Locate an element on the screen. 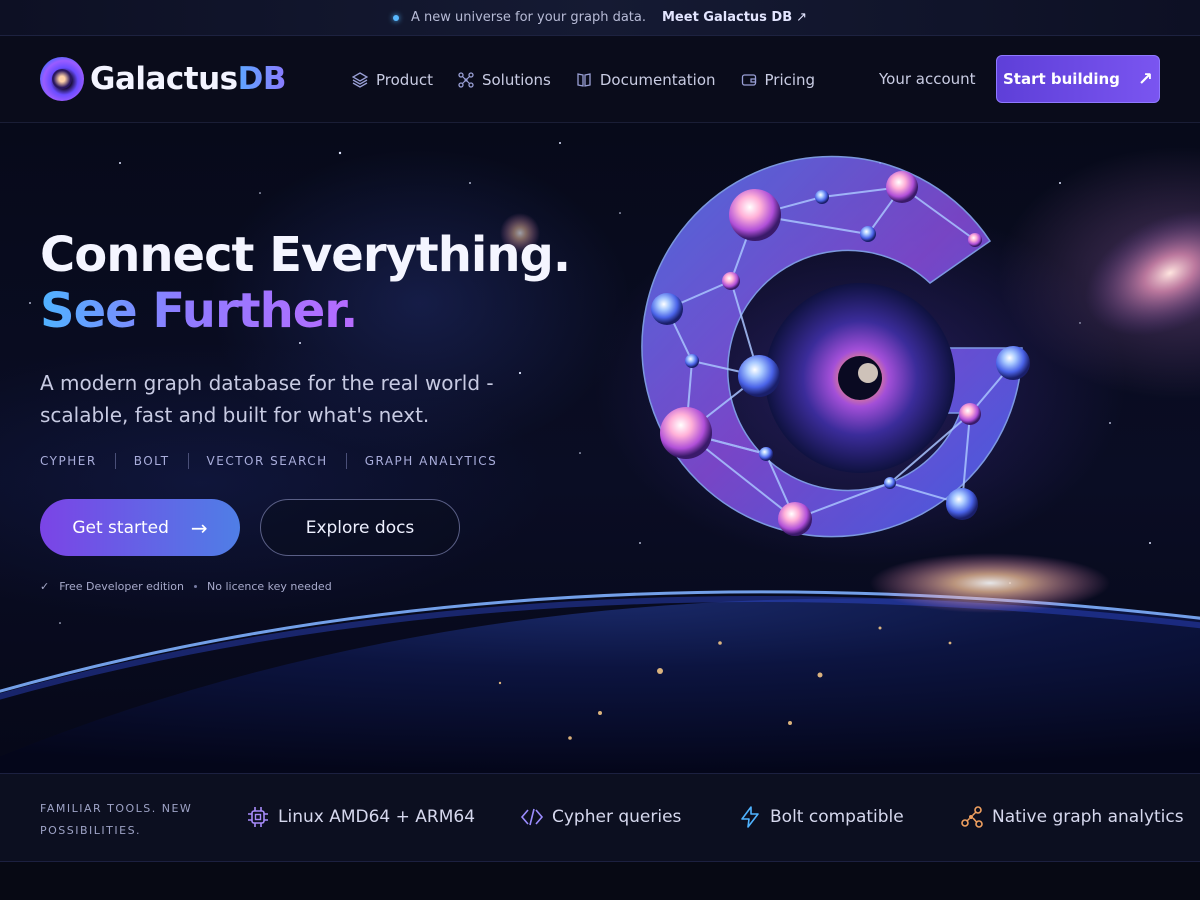 This screenshot has height=900, width=1200. feature-label: Native graph analytics is located at coordinates (1088, 817).